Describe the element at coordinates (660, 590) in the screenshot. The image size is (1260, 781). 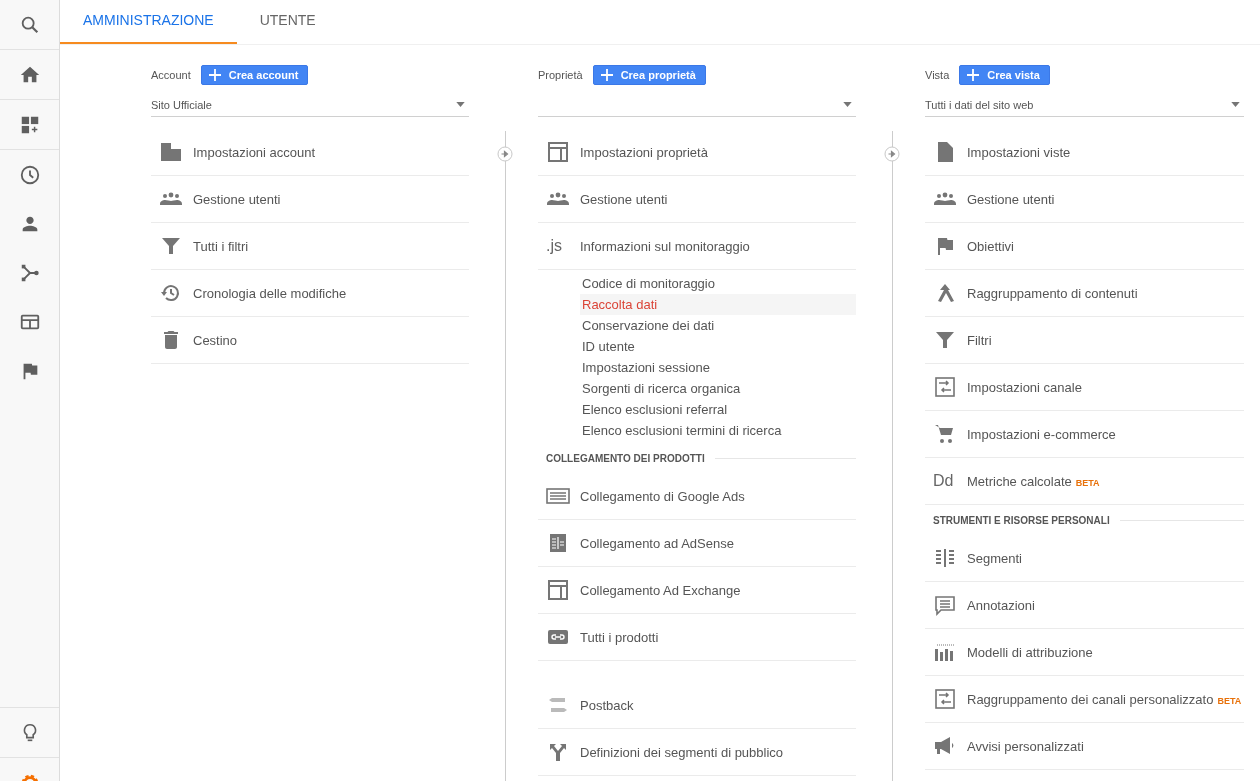
I see `menu-item-link: Collegamento Ad Exchange` at that location.